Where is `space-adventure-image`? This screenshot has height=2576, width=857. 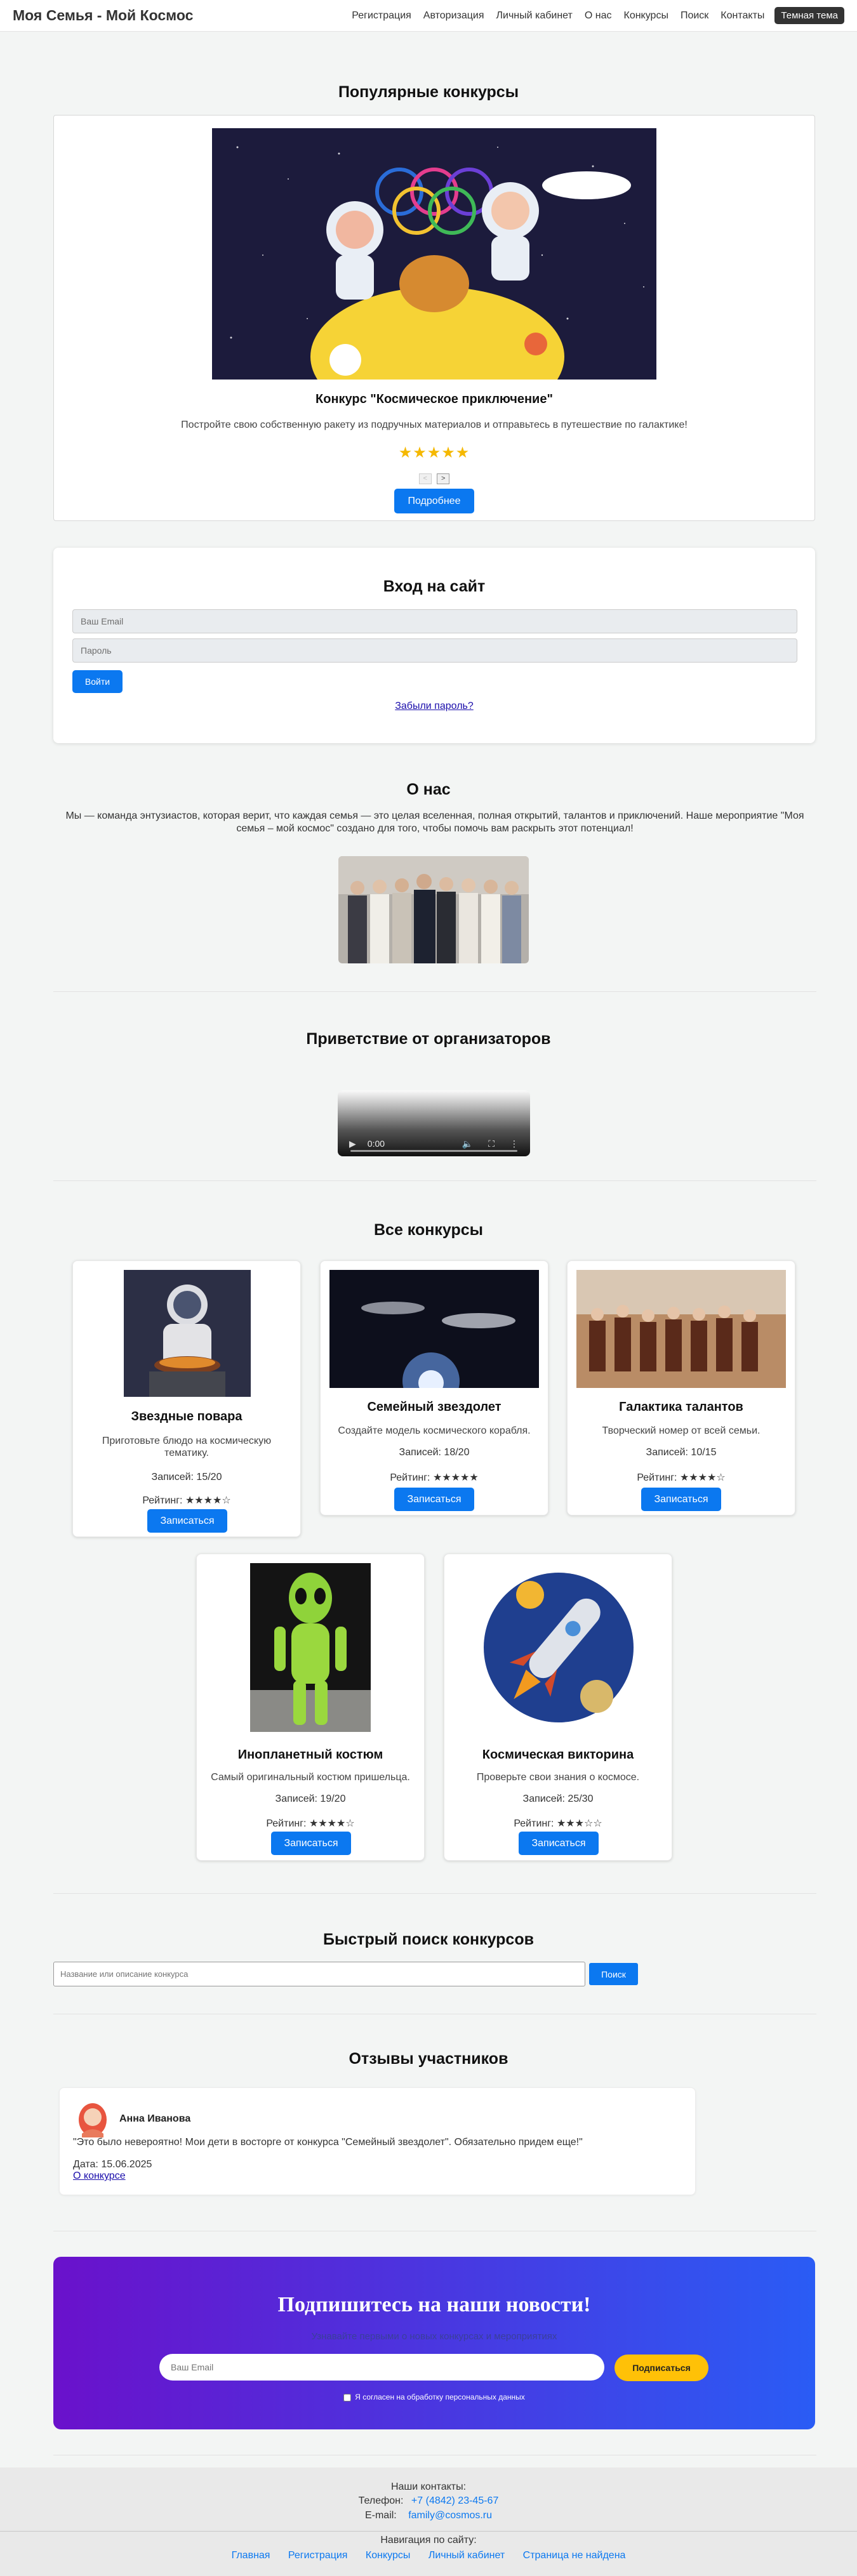 space-adventure-image is located at coordinates (434, 254).